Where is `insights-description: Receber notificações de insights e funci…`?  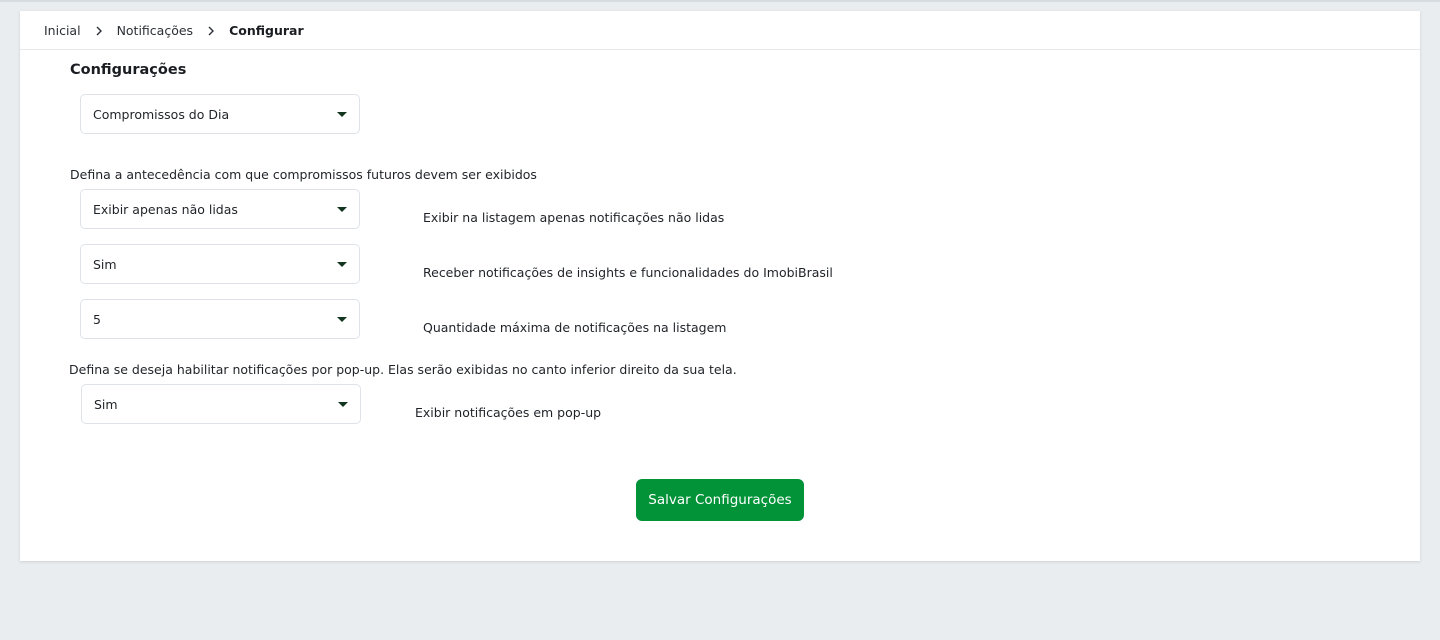
insights-description: Receber notificações de insights e funci… is located at coordinates (628, 272).